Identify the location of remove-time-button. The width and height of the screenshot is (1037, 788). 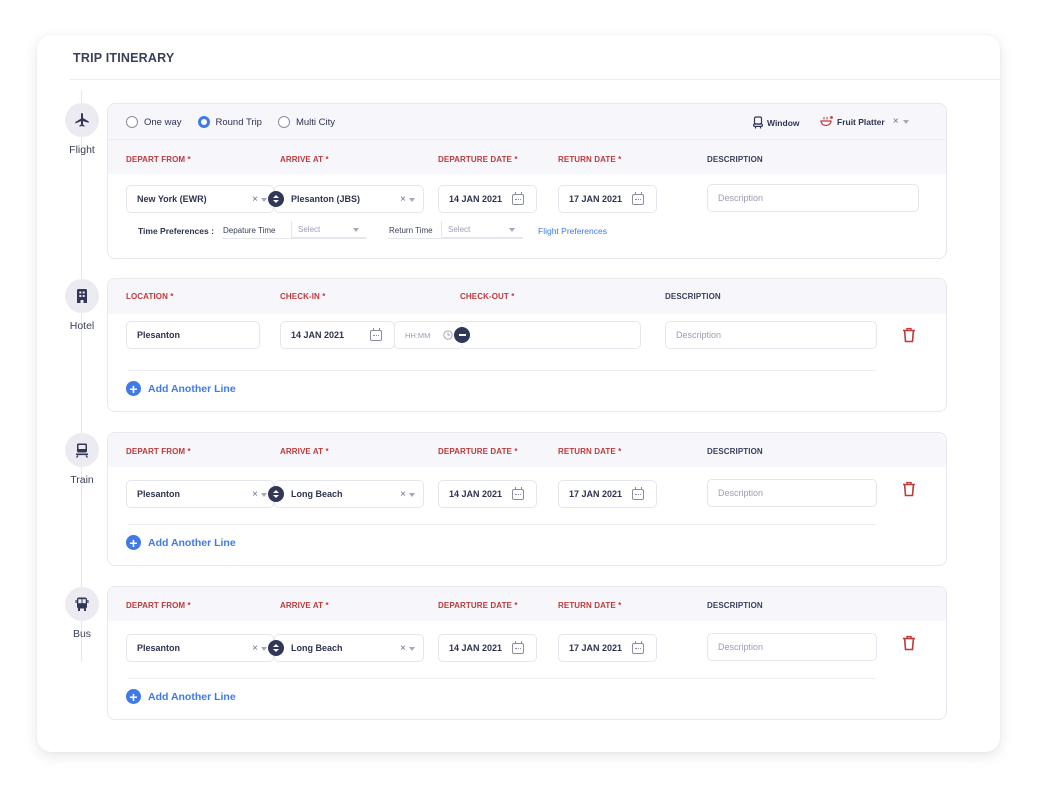
(462, 335).